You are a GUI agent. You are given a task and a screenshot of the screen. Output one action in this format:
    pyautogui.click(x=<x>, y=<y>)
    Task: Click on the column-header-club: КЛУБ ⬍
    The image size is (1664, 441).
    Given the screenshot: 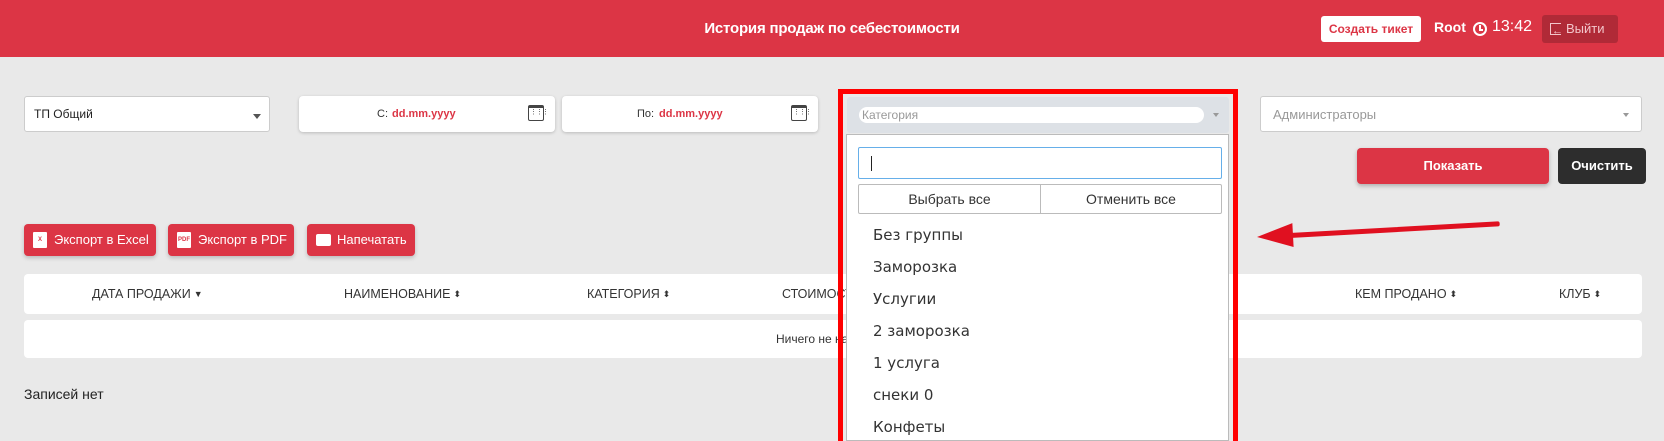 What is the action you would take?
    pyautogui.click(x=1580, y=294)
    